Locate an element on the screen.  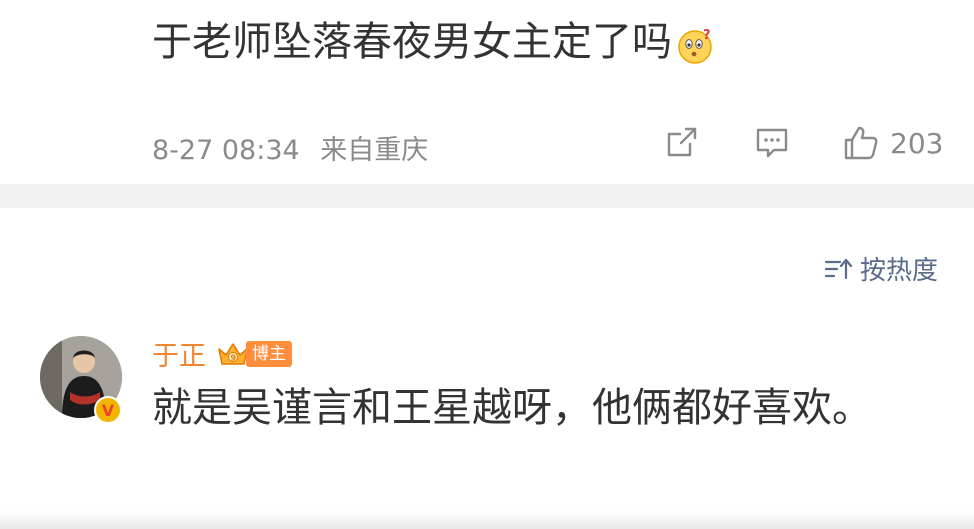
comment-username: 于正 is located at coordinates (179, 353).